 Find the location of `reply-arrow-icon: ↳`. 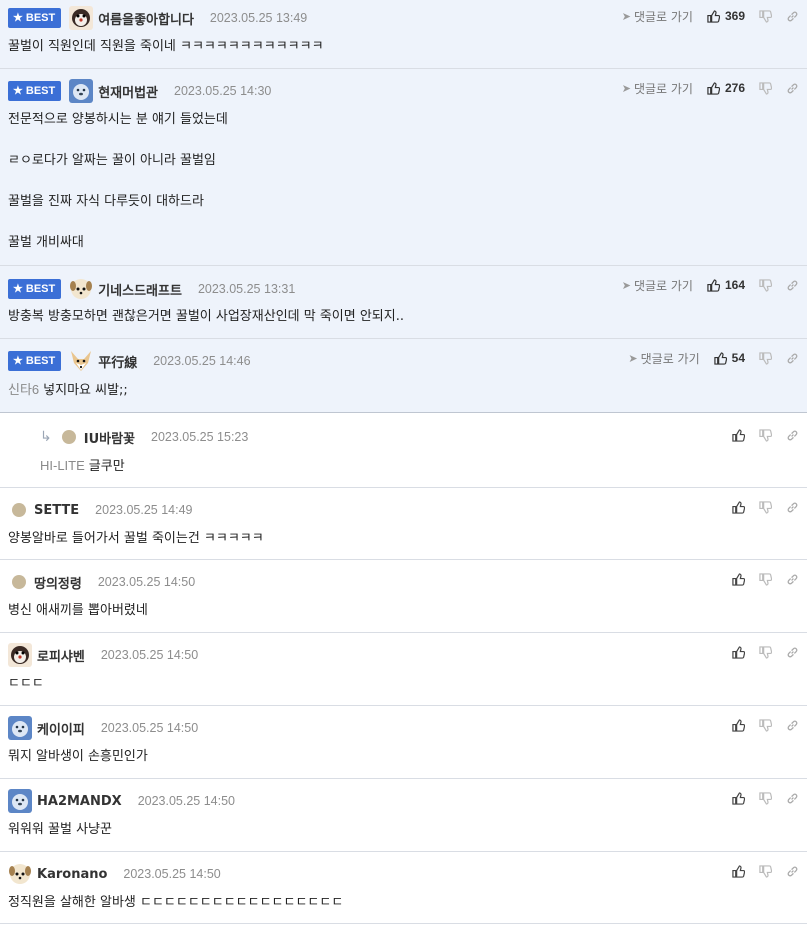

reply-arrow-icon: ↳ is located at coordinates (46, 437).